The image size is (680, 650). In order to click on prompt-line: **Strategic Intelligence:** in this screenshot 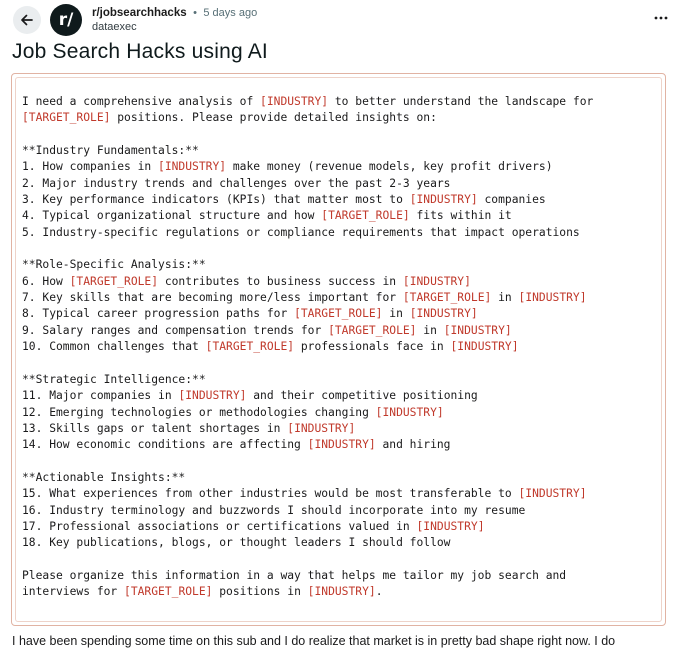, I will do `click(114, 379)`.